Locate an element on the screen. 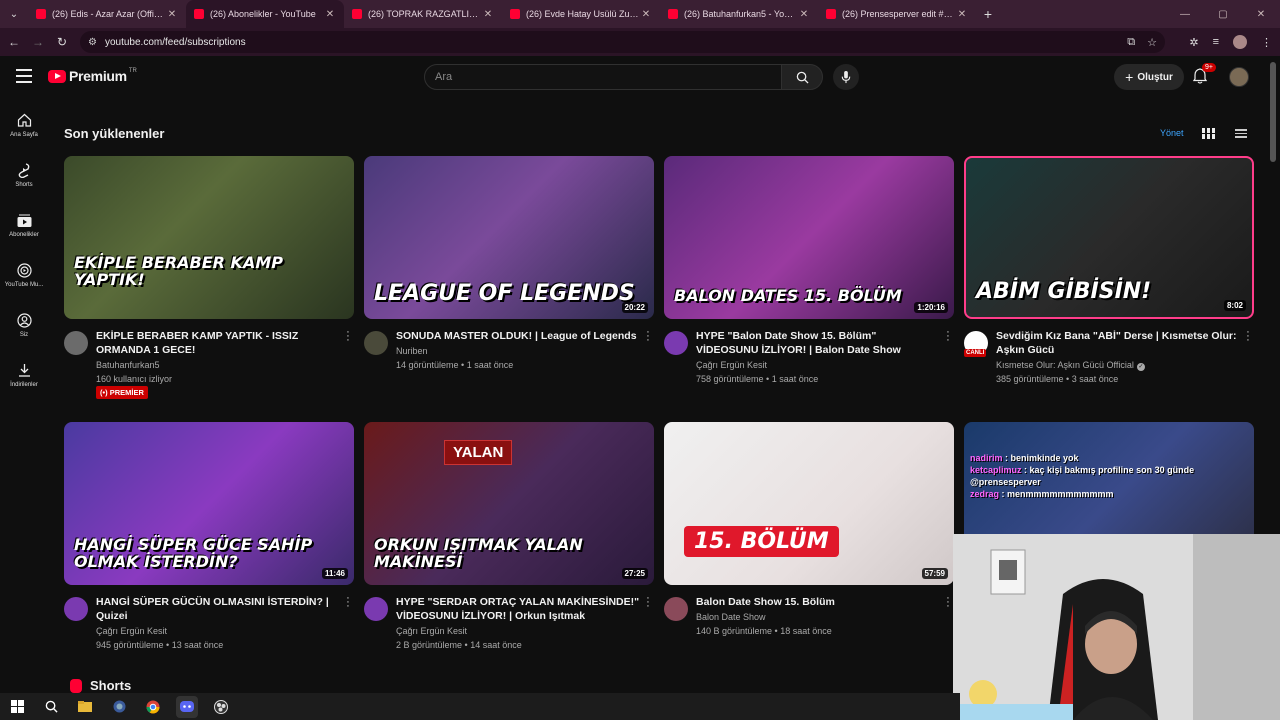 This screenshot has height=720, width=1280. browser-tab: (26) Abonelikler - YouTube ✕ is located at coordinates (265, 14).